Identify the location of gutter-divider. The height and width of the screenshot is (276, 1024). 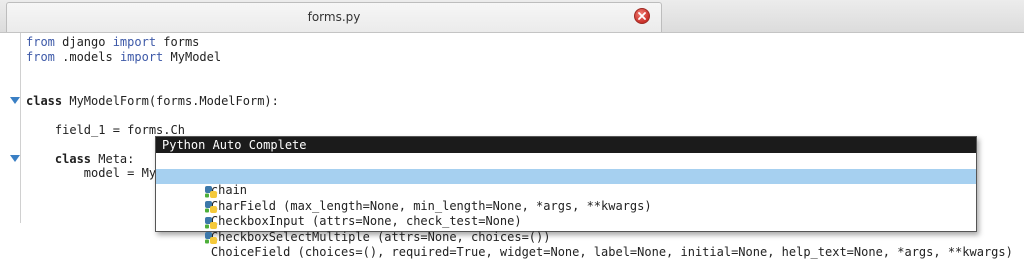
(20, 128).